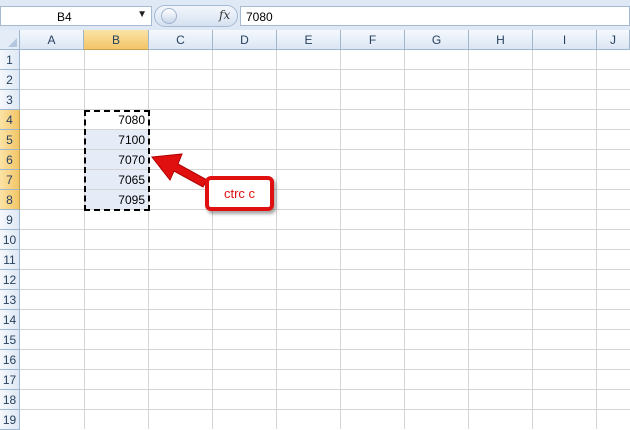 The width and height of the screenshot is (630, 430). Describe the element at coordinates (224, 15) in the screenshot. I see `insert-function-icon: fx` at that location.